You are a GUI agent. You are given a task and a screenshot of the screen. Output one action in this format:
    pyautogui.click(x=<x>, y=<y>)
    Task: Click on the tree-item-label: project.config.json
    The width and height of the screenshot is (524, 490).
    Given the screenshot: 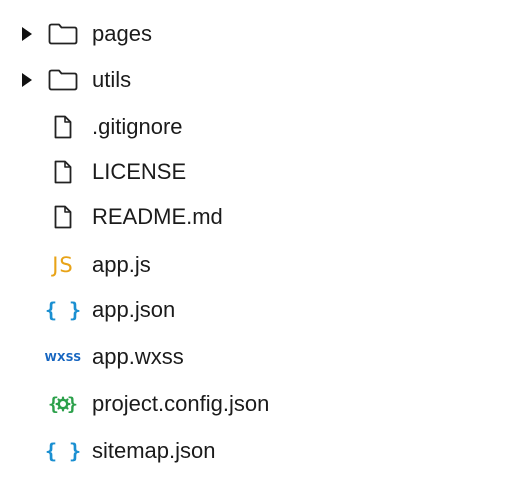 What is the action you would take?
    pyautogui.click(x=181, y=403)
    